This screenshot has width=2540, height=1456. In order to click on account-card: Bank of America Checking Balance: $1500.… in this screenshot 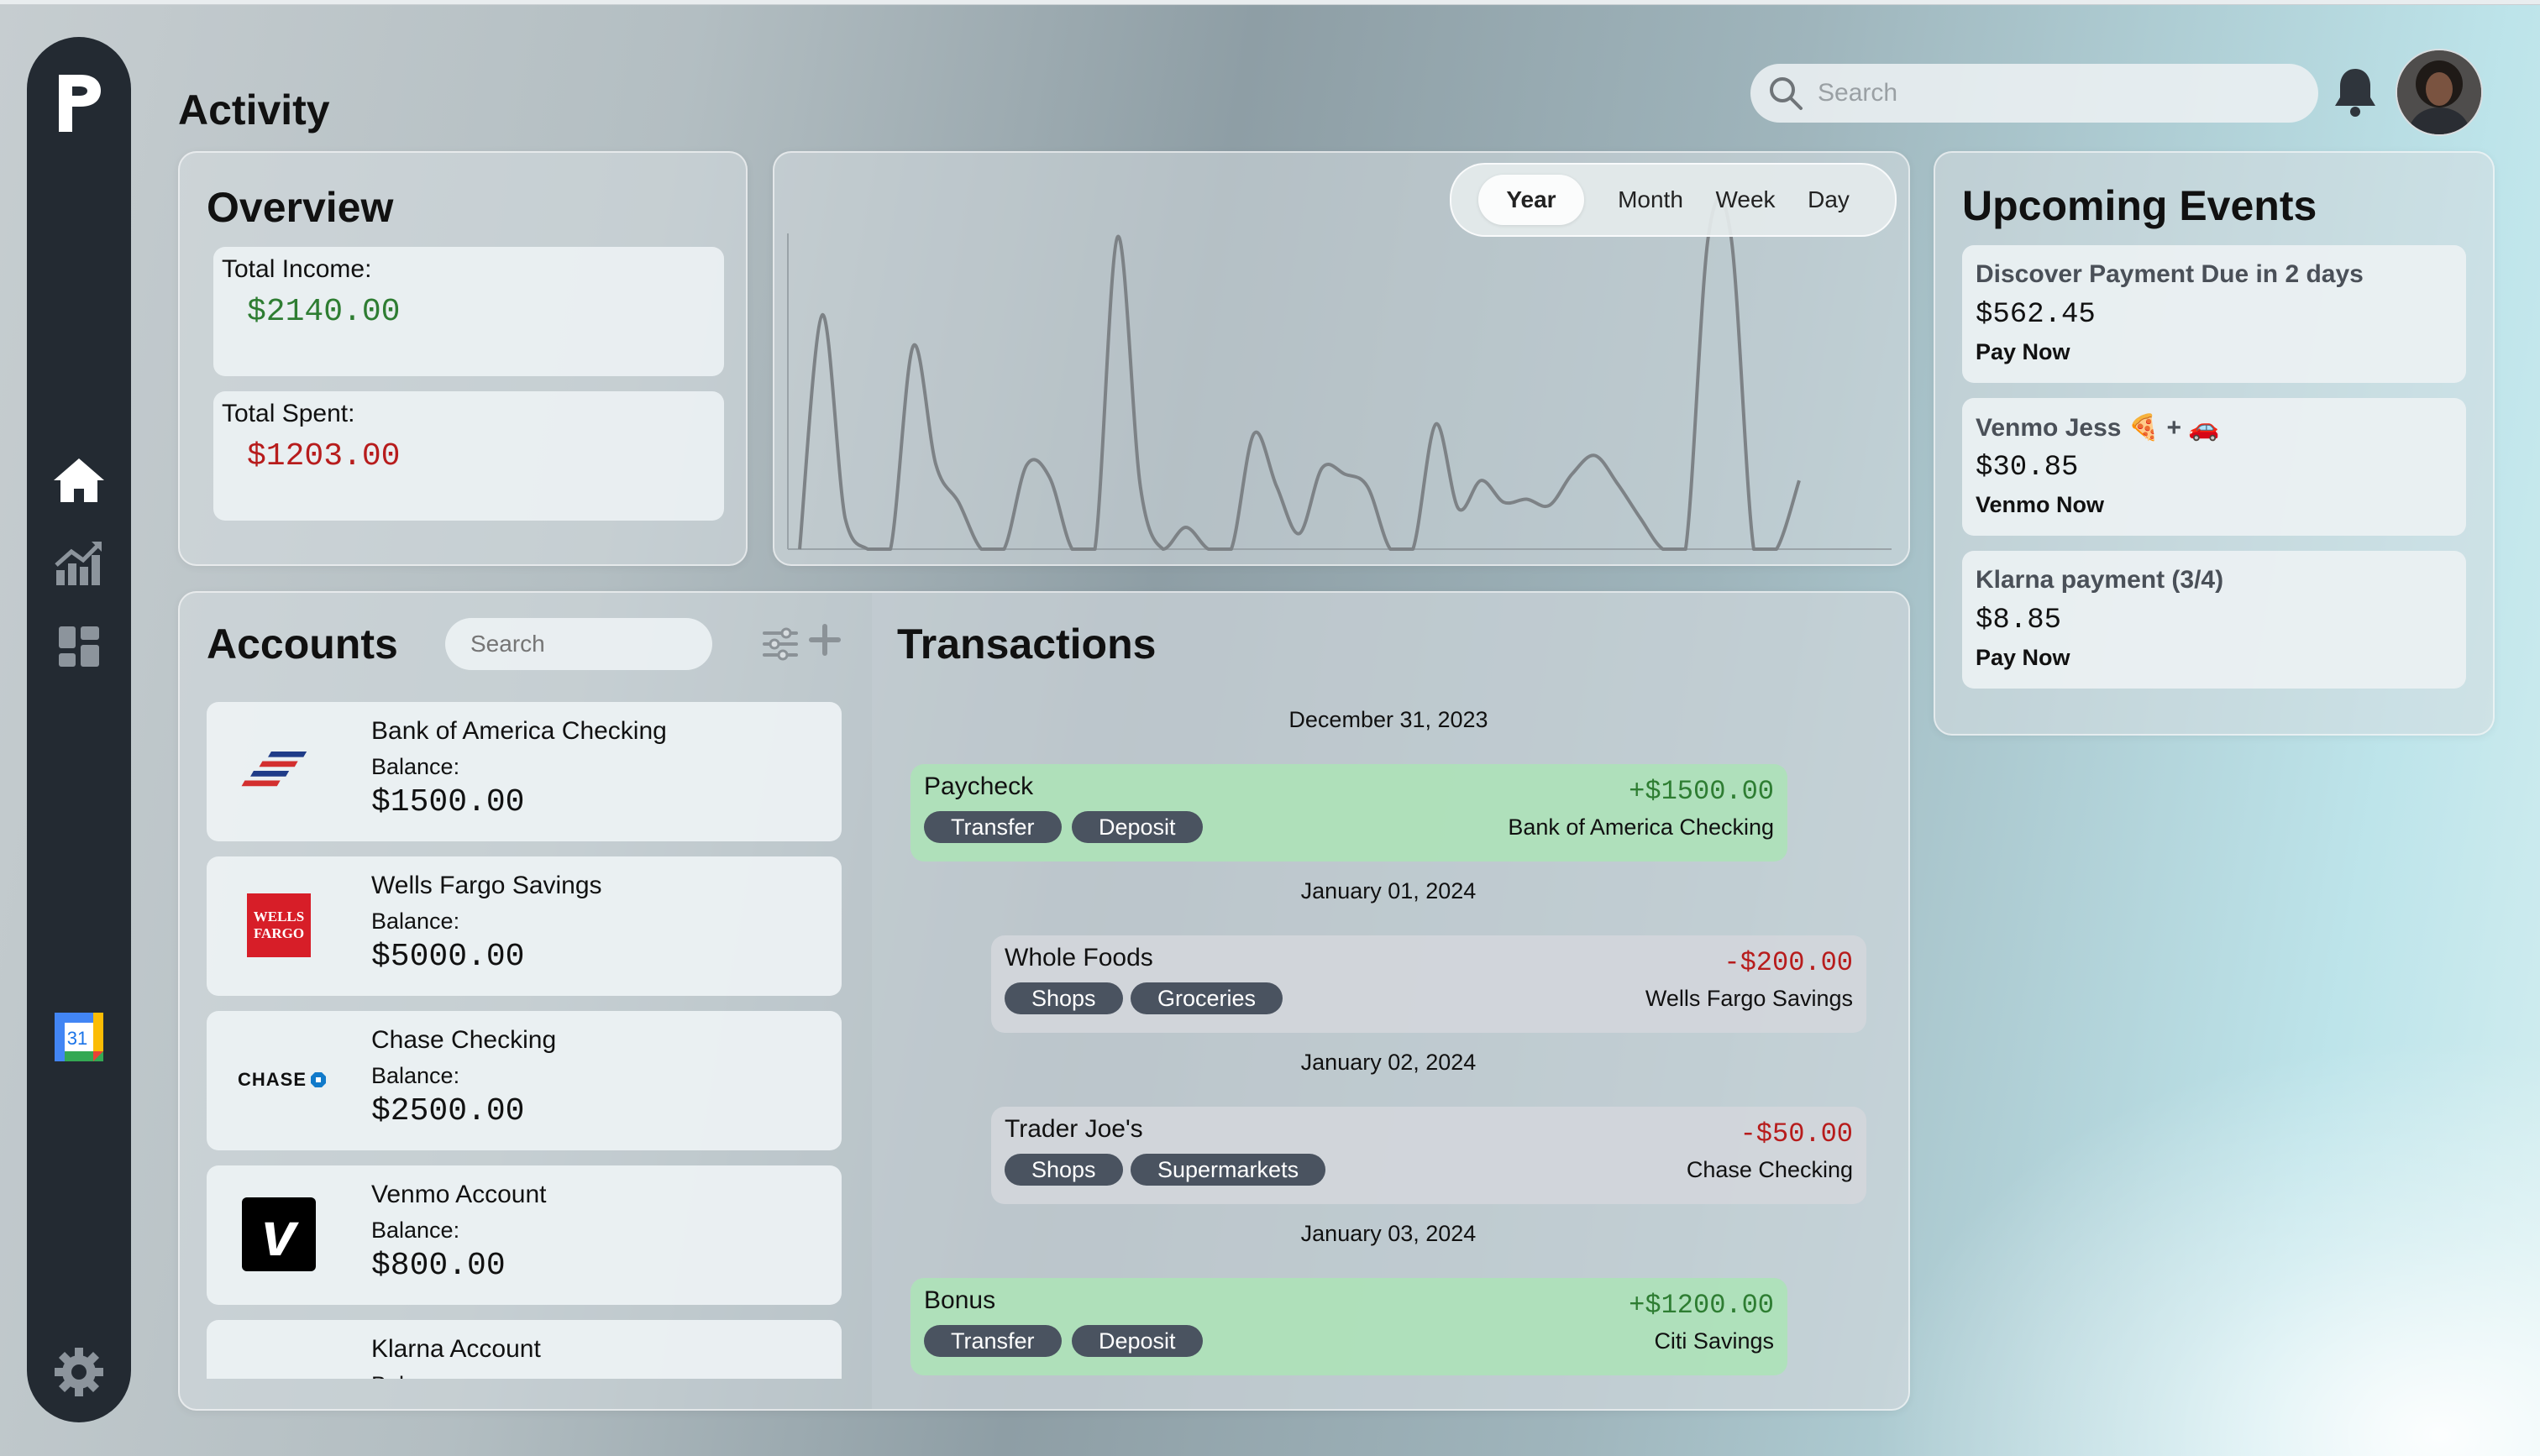, I will do `click(524, 771)`.